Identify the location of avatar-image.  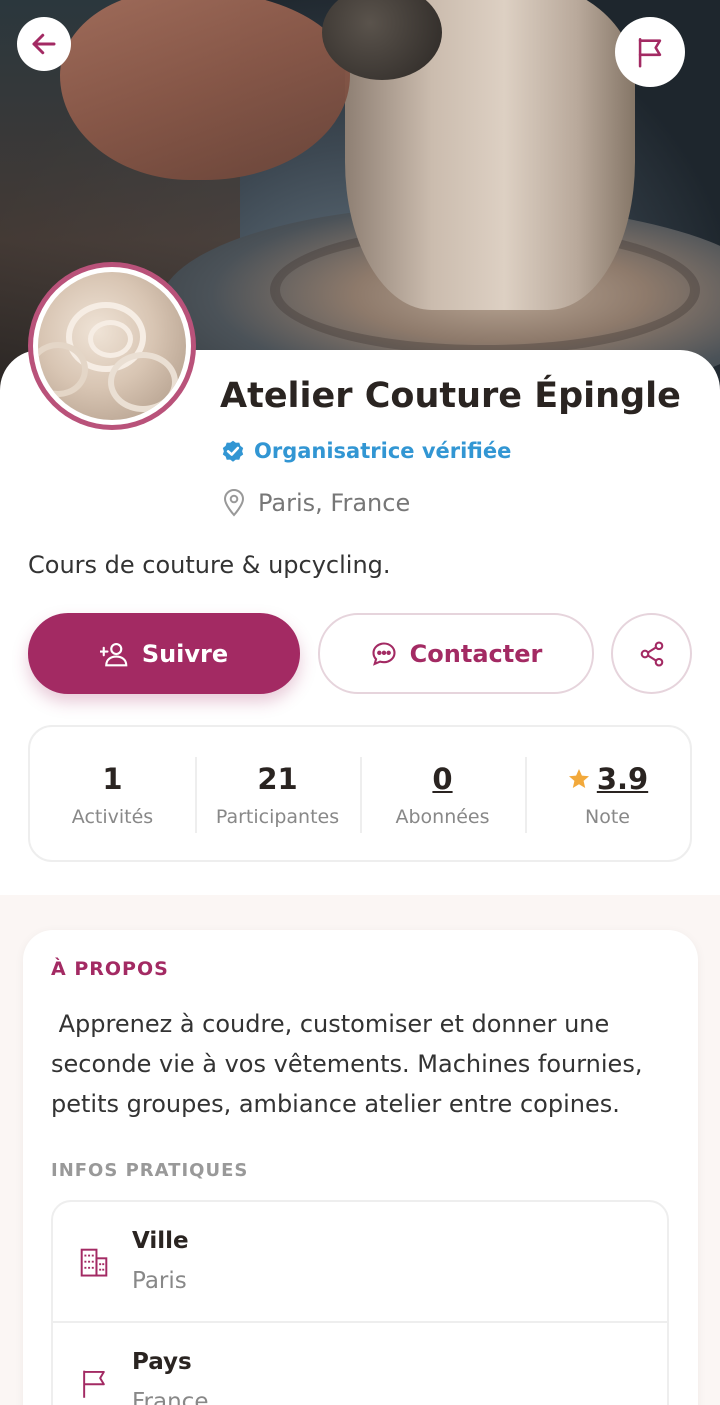
(112, 346).